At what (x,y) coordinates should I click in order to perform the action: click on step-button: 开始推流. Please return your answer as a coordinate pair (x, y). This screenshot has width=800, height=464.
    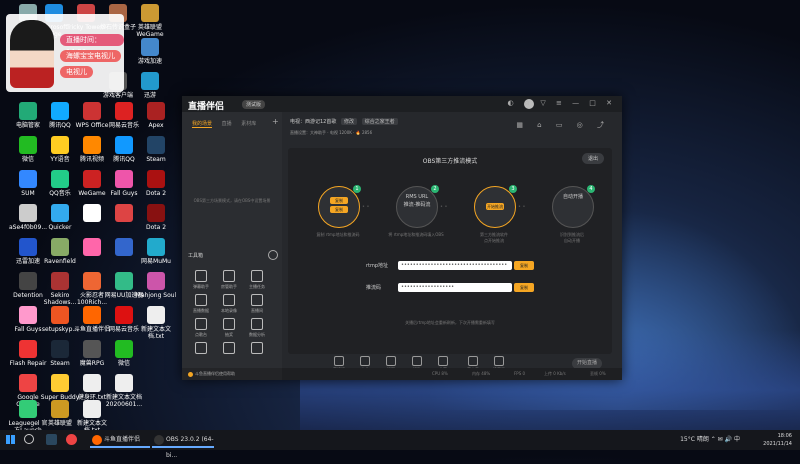
    Looking at the image, I should click on (495, 206).